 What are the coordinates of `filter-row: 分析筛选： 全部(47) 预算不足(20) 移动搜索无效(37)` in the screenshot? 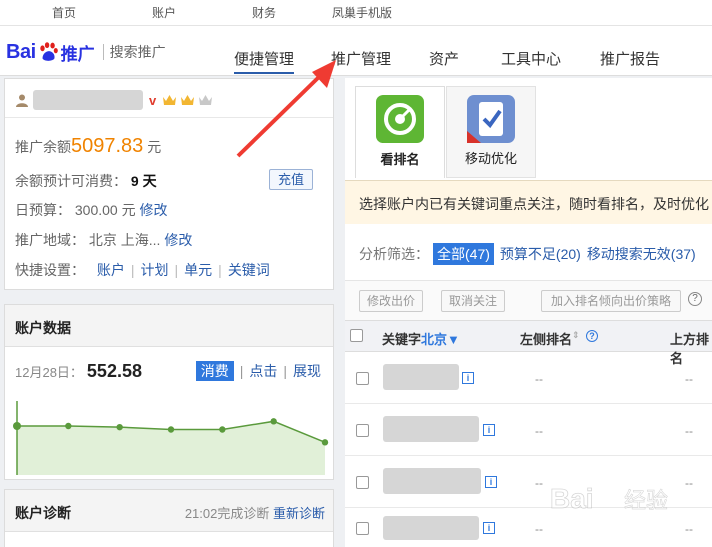 It's located at (527, 254).